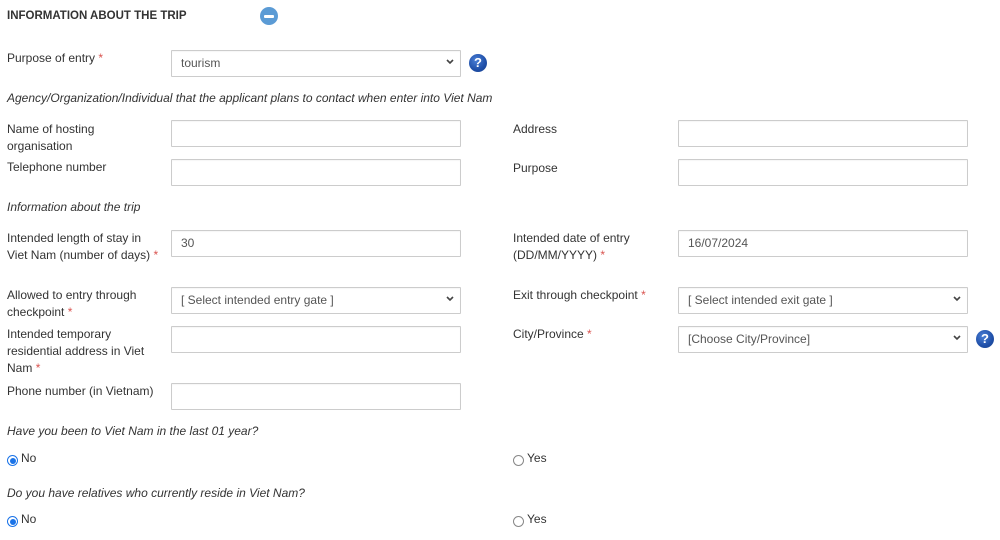  I want to click on section-title: INFORMATION ABOUT THE TRIP, so click(97, 16).